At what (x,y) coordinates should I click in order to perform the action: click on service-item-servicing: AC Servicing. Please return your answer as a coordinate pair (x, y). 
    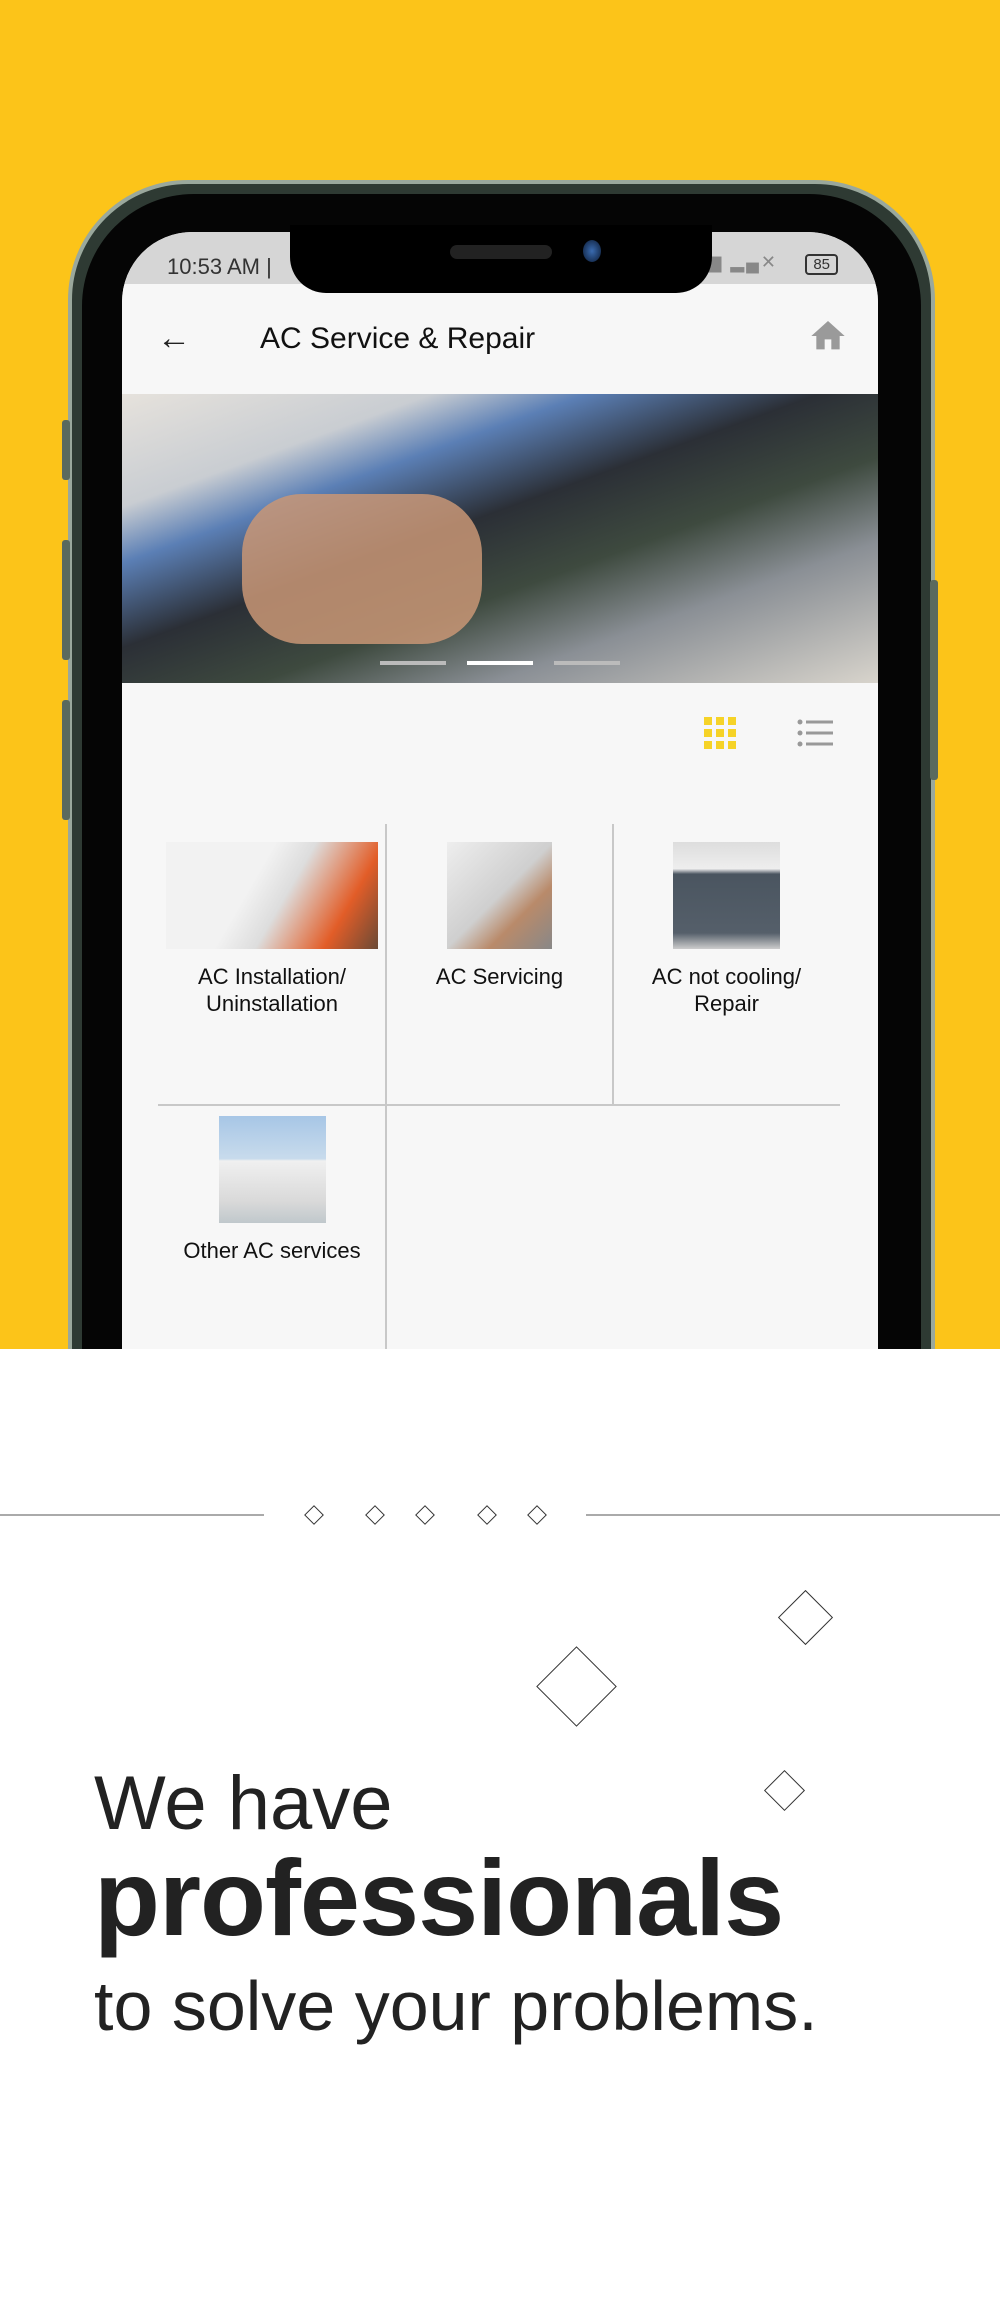
    Looking at the image, I should click on (499, 916).